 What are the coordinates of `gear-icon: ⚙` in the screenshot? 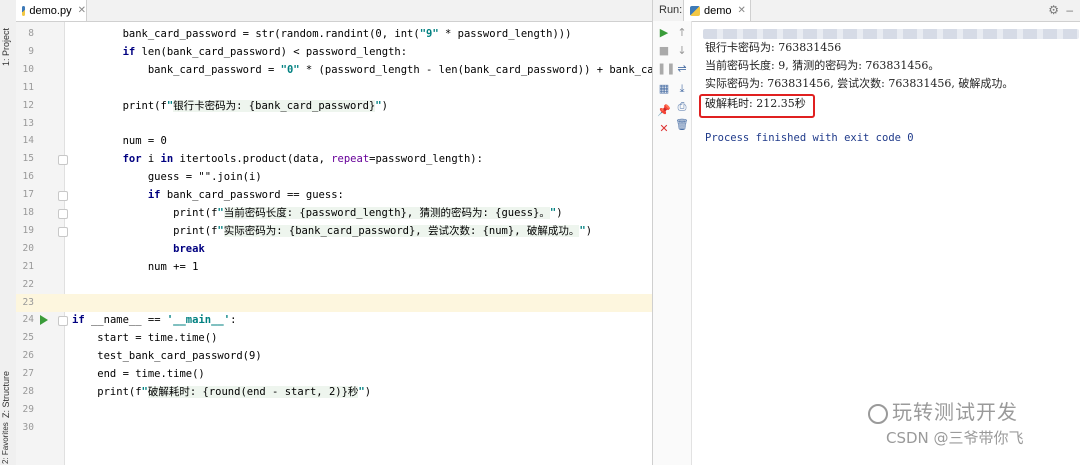 It's located at (1053, 10).